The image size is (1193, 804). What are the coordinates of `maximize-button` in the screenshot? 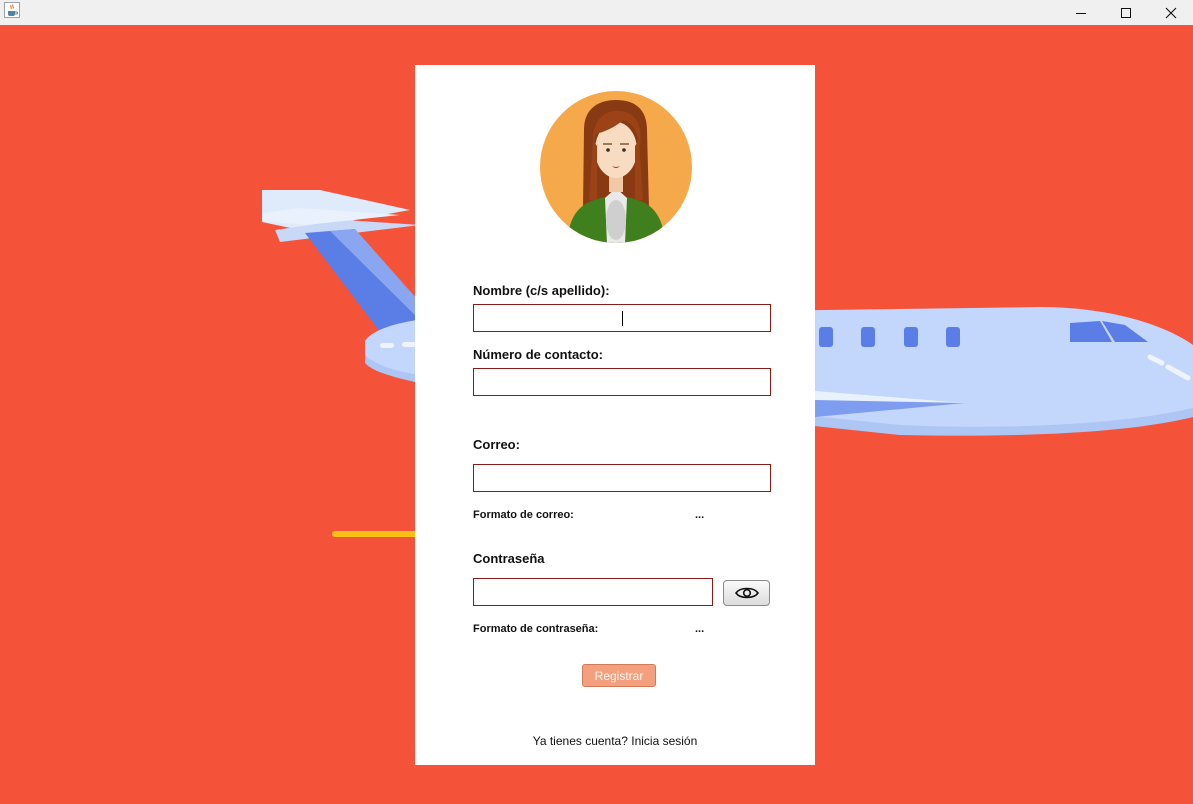 It's located at (1126, 12).